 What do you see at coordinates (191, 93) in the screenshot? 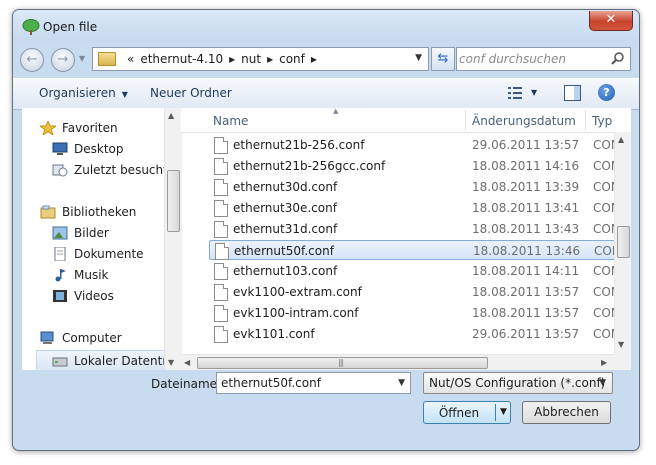
I see `new-folder-button: Neuer Ordner` at bounding box center [191, 93].